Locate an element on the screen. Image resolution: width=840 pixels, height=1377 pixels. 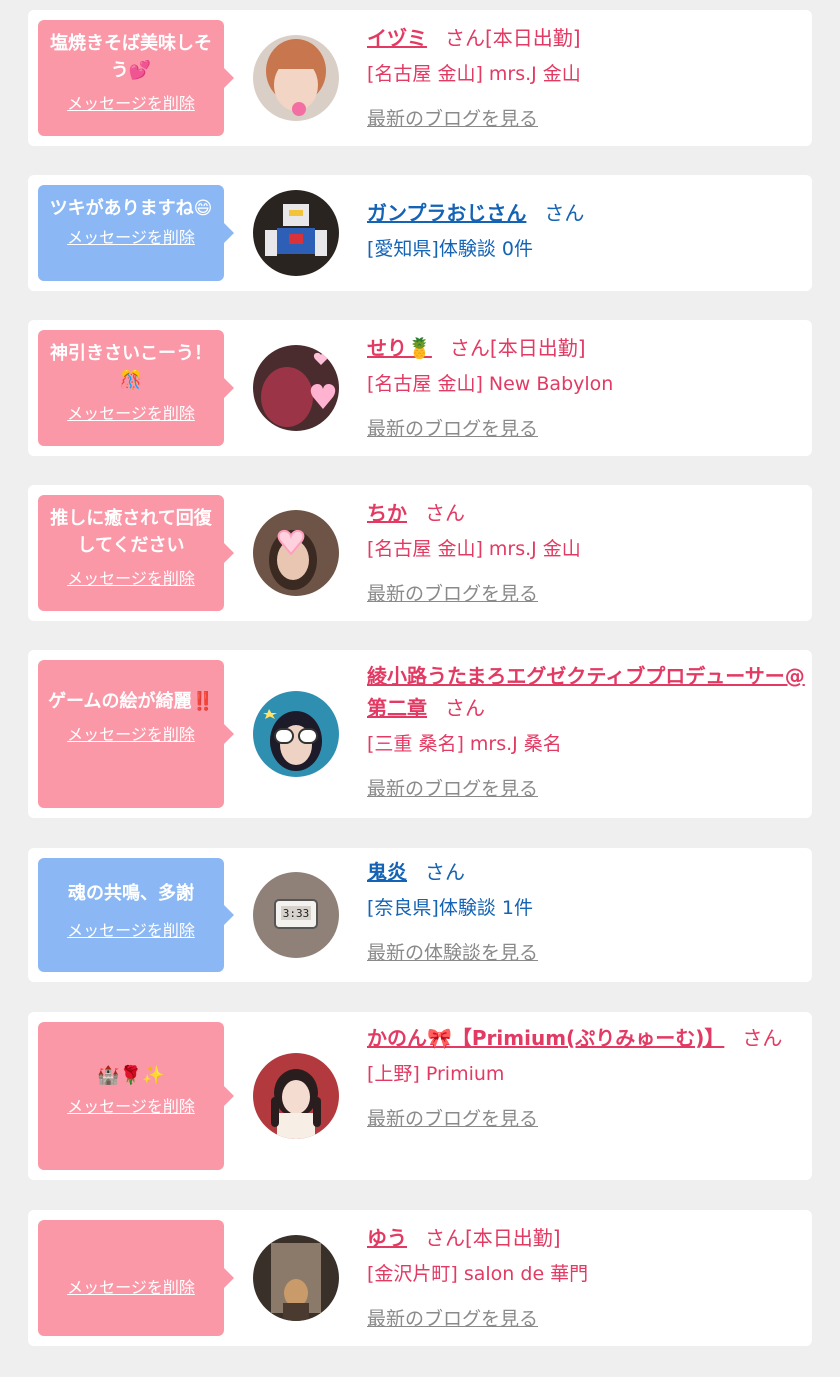
message-bubble: メッセージを削除 is located at coordinates (136, 1278).